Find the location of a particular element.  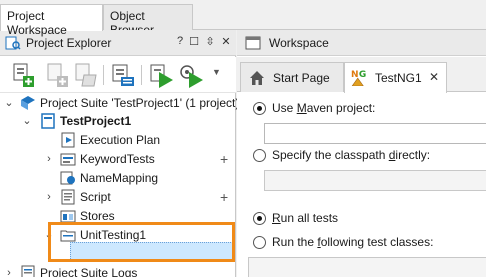

svg-text: G is located at coordinates (362, 75).